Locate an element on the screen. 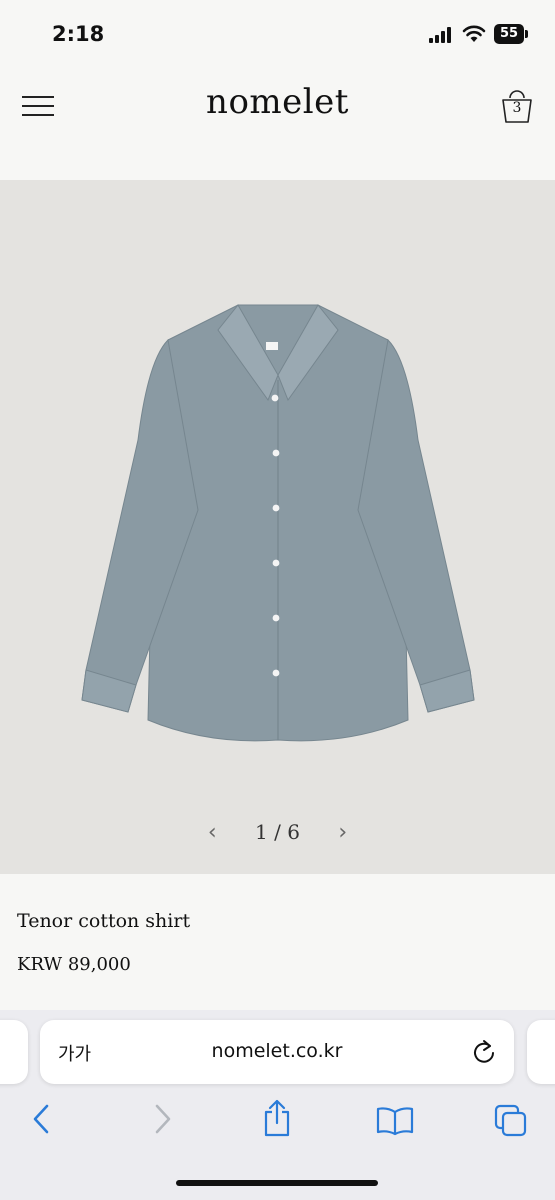 This screenshot has height=1200, width=555. image-pager: ‹ 1 / 6 › is located at coordinates (277, 832).